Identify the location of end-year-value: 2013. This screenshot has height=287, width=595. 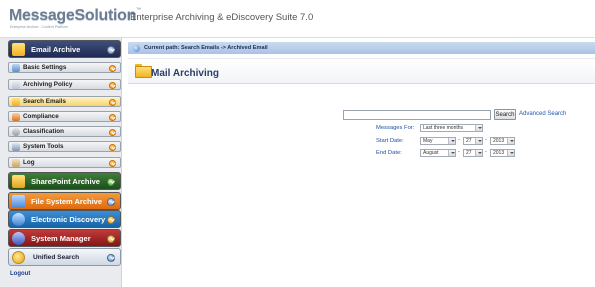
(499, 153).